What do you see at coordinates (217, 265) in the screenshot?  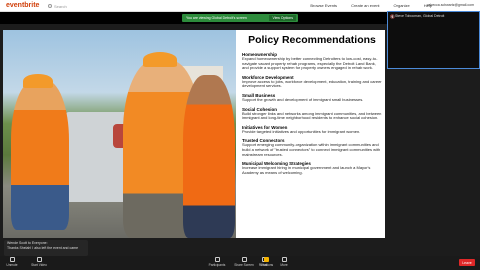 I see `participants-label: Participants` at bounding box center [217, 265].